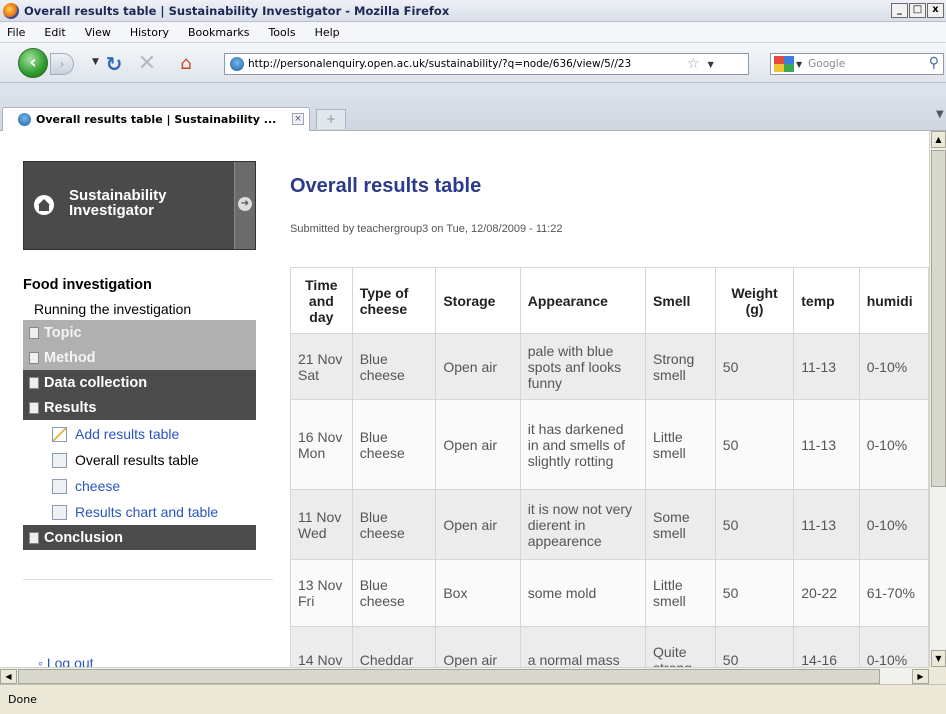  Describe the element at coordinates (583, 300) in the screenshot. I see `header-appearance: Appearance` at that location.